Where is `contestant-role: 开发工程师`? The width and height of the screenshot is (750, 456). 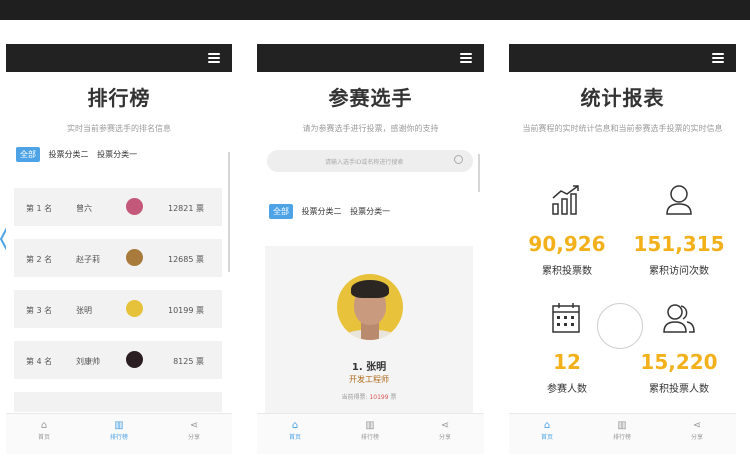 contestant-role: 开发工程师 is located at coordinates (369, 379).